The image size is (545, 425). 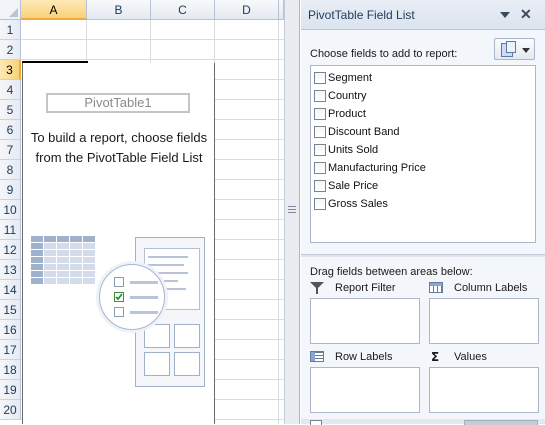 I want to click on splitter-grip-icon, so click(x=292, y=206).